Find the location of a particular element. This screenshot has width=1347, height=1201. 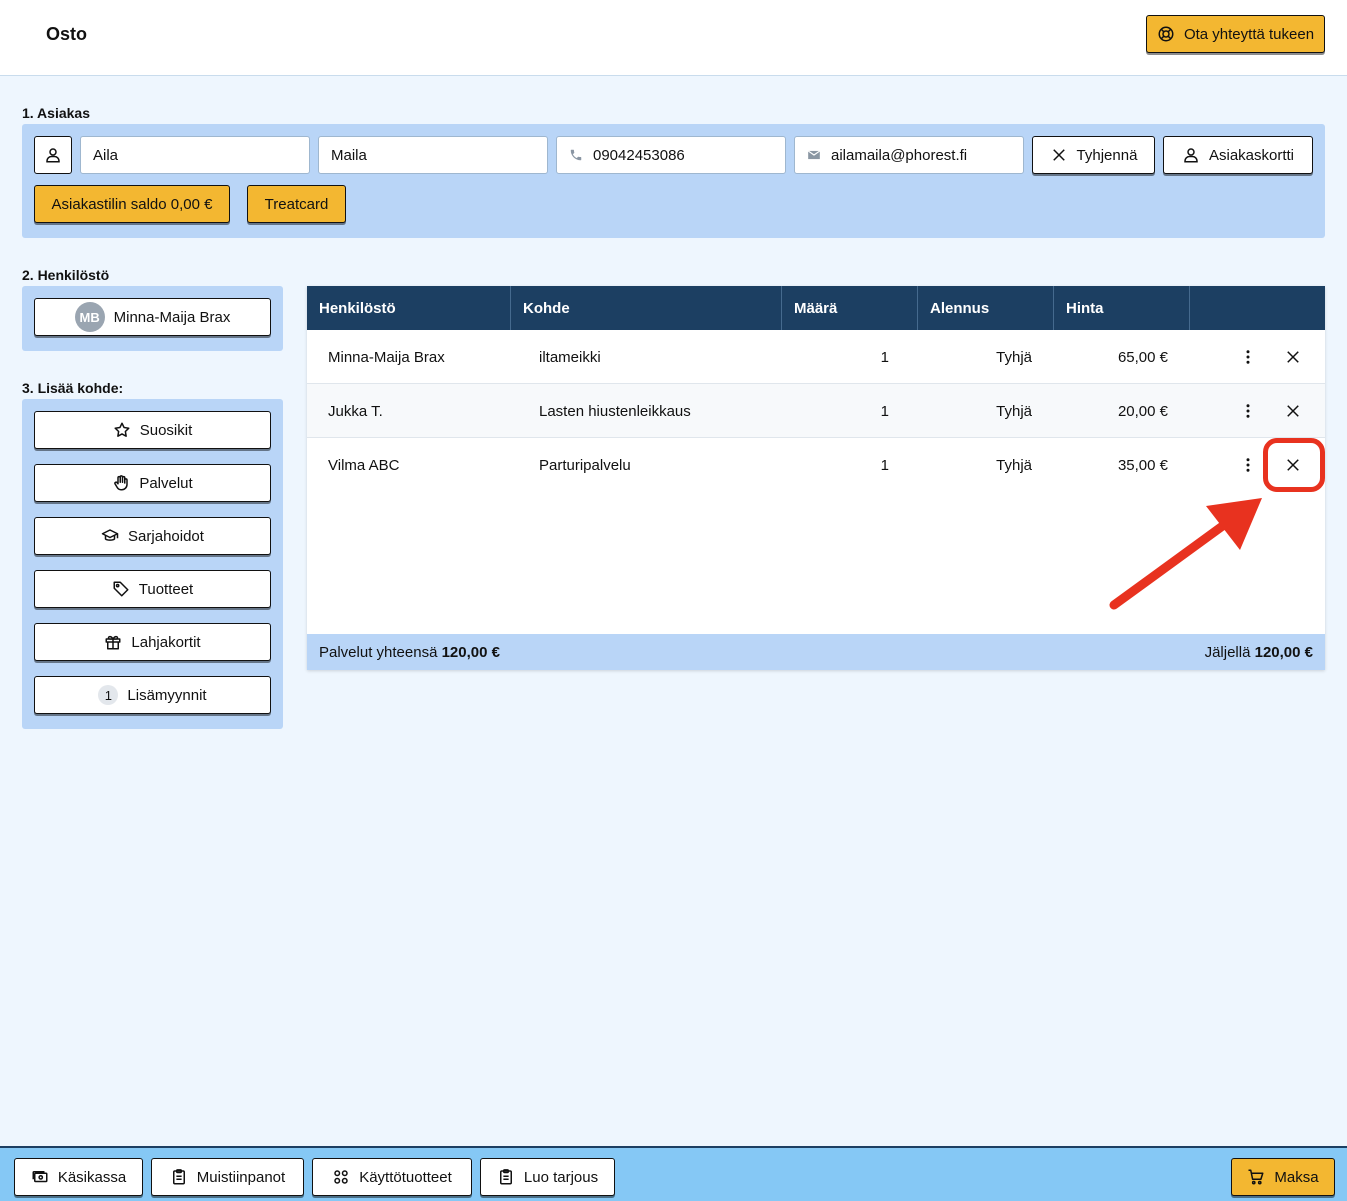

shopping-cart-icon is located at coordinates (1256, 1177).